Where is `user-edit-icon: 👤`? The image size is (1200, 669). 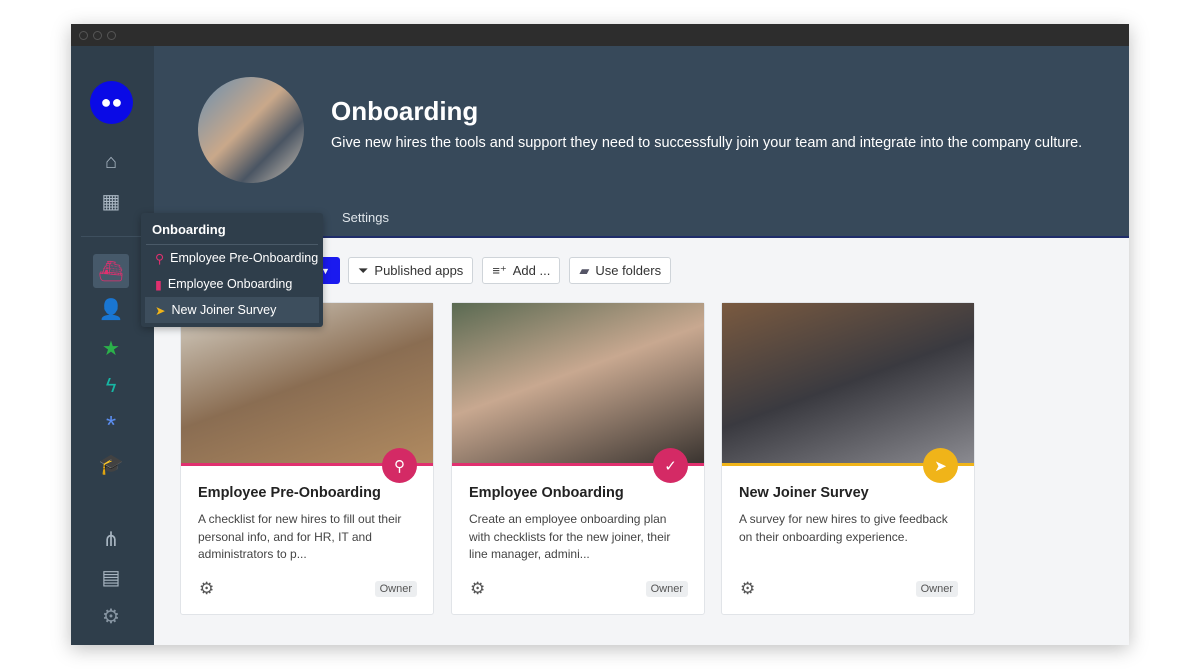
user-edit-icon: 👤 is located at coordinates (111, 309).